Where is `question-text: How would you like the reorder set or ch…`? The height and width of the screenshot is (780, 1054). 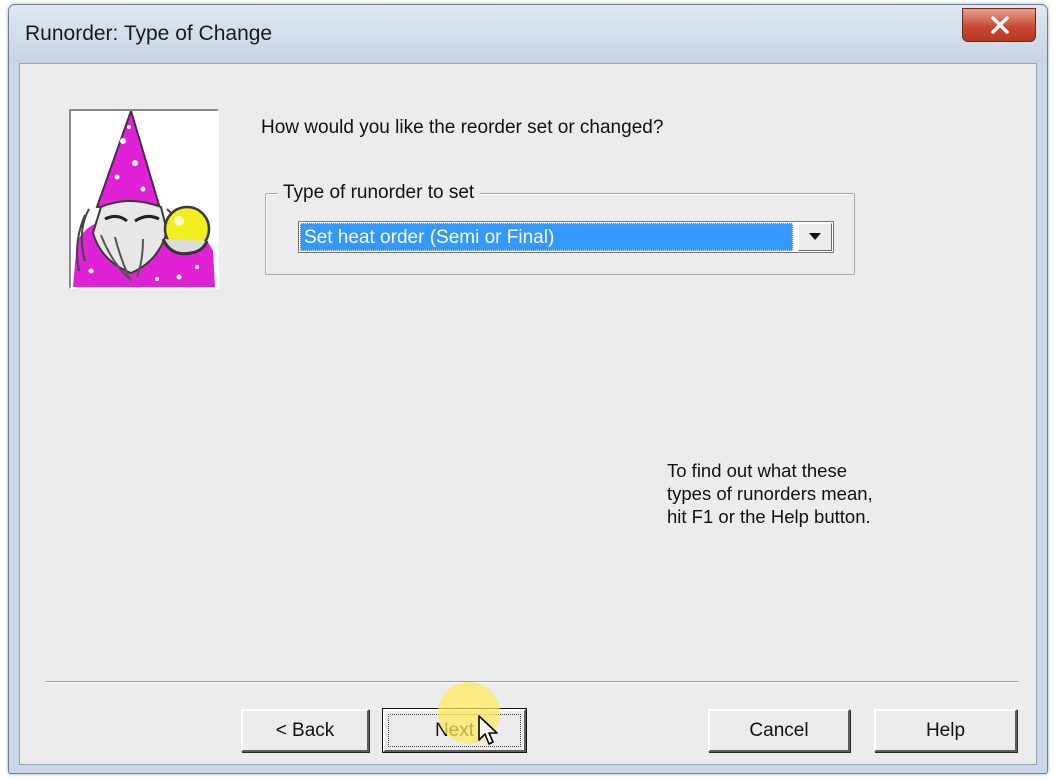 question-text: How would you like the reorder set or ch… is located at coordinates (462, 127).